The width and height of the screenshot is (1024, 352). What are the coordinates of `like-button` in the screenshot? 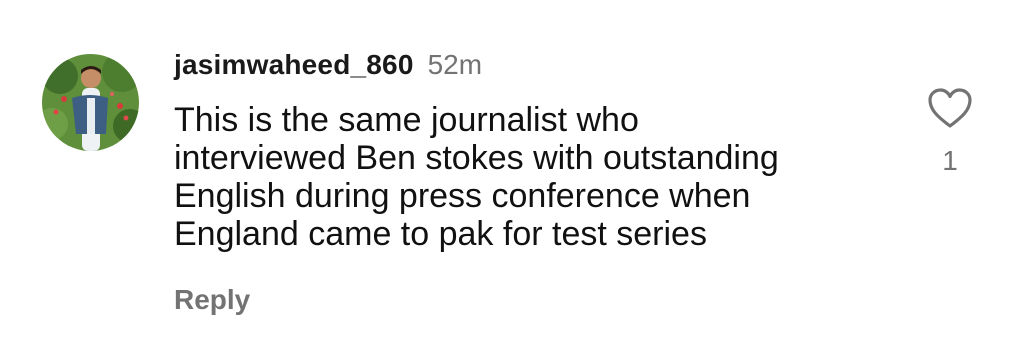 It's located at (950, 108).